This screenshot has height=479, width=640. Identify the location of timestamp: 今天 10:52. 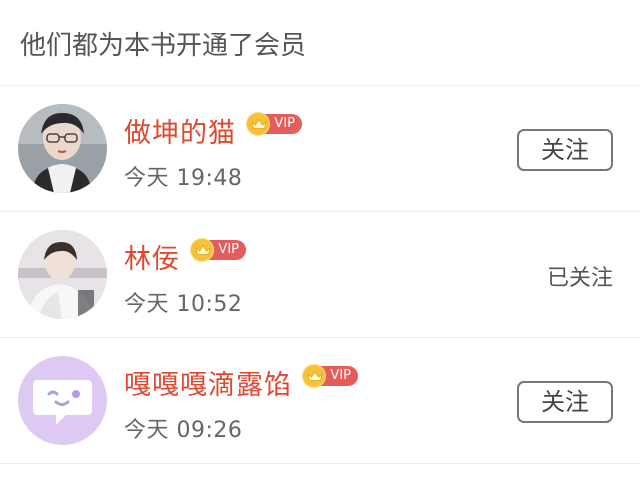
(183, 304).